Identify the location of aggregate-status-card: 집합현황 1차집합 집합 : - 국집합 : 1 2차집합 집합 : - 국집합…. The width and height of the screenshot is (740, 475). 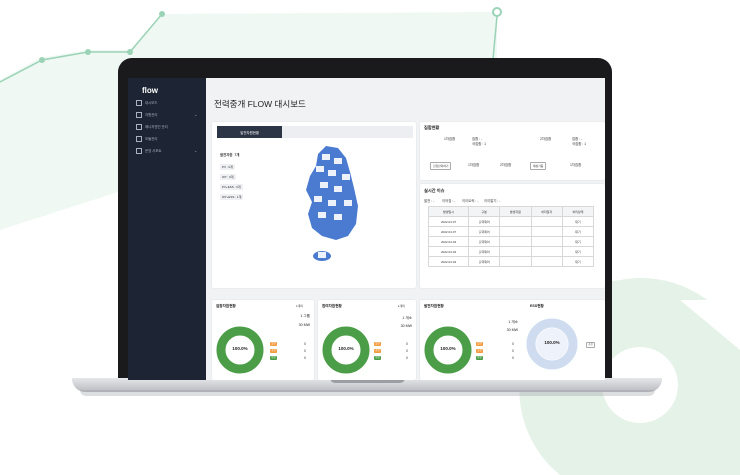
(512, 151).